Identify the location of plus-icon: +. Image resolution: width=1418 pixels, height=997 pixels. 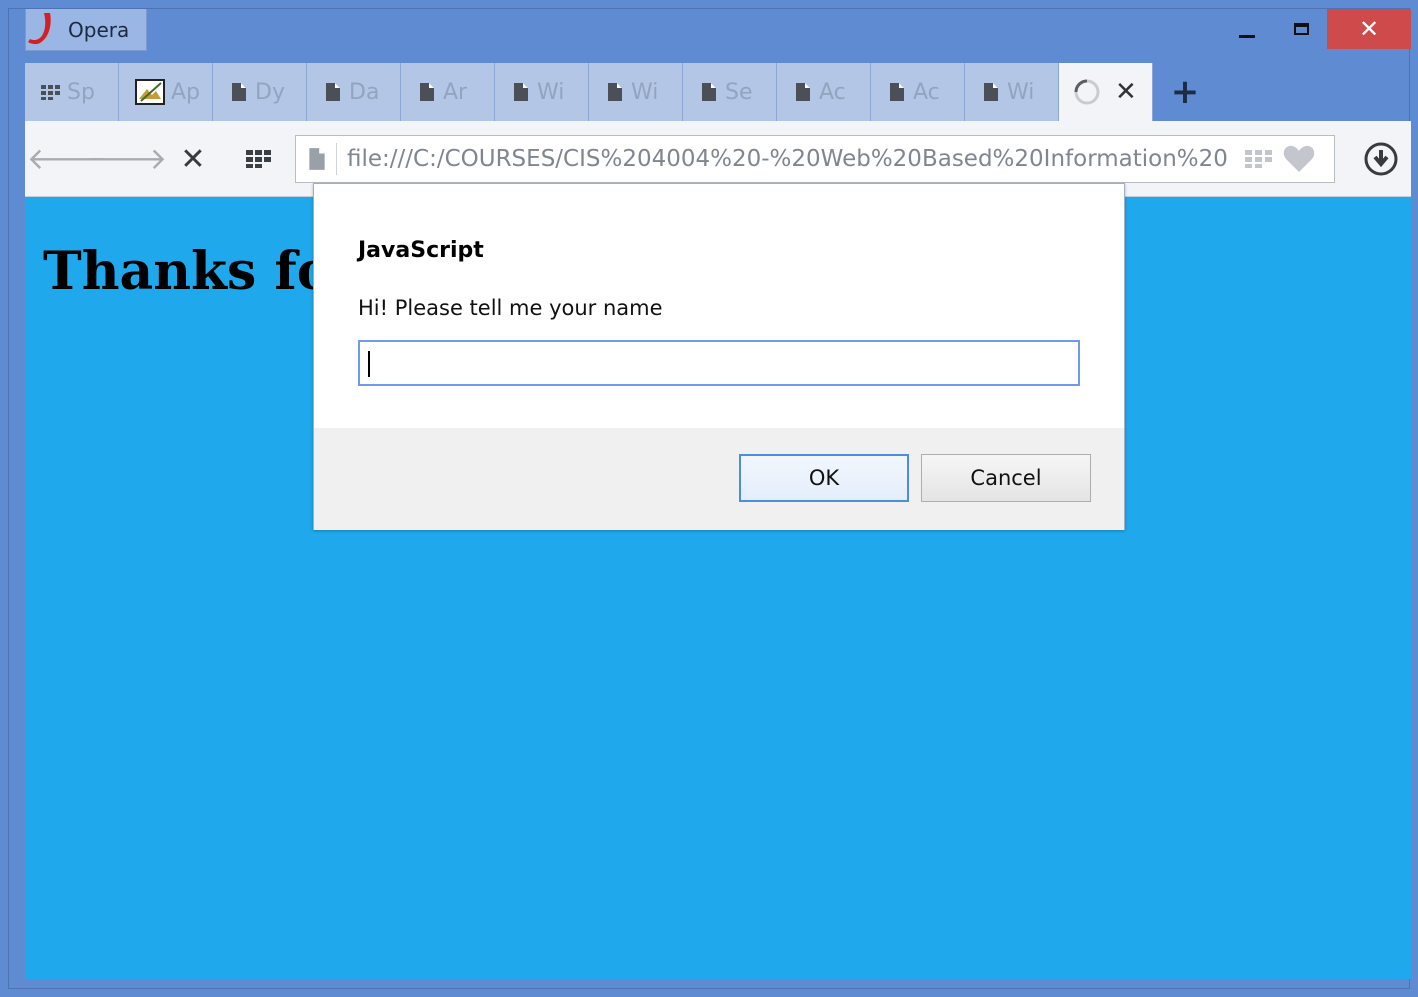
(1185, 92).